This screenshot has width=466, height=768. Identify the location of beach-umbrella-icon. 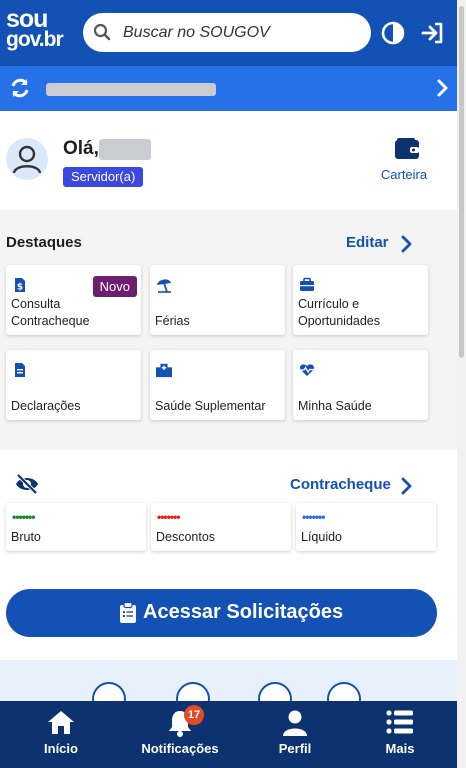
(164, 286).